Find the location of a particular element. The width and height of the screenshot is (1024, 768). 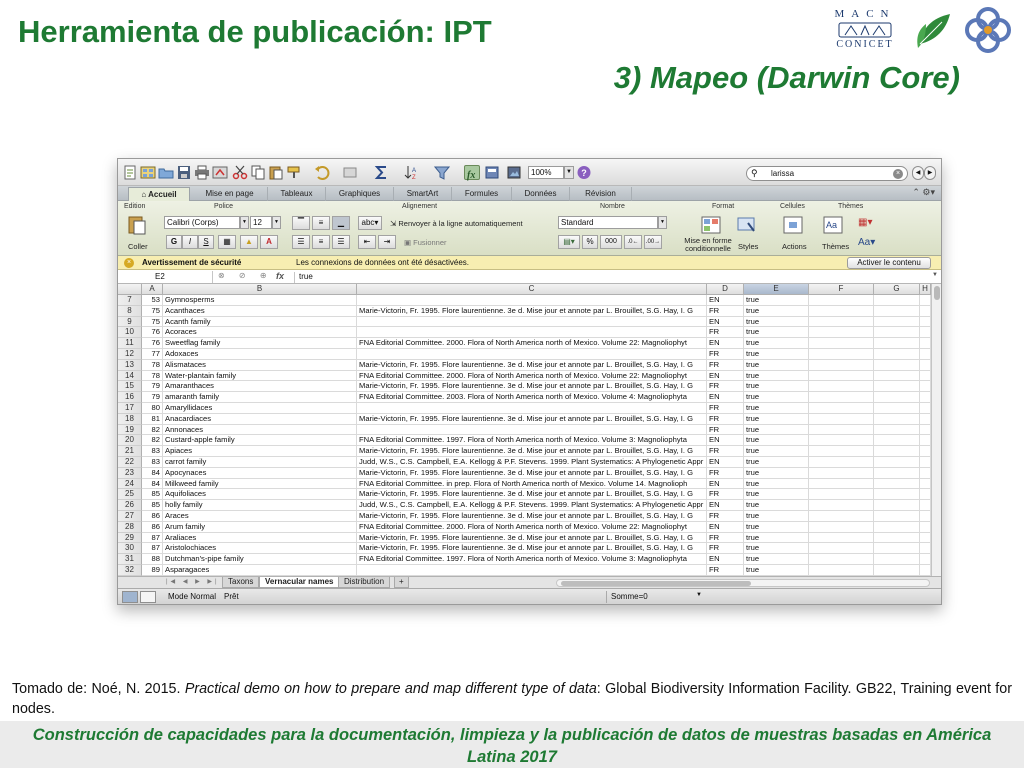

table-cell: 83 is located at coordinates (152, 462).